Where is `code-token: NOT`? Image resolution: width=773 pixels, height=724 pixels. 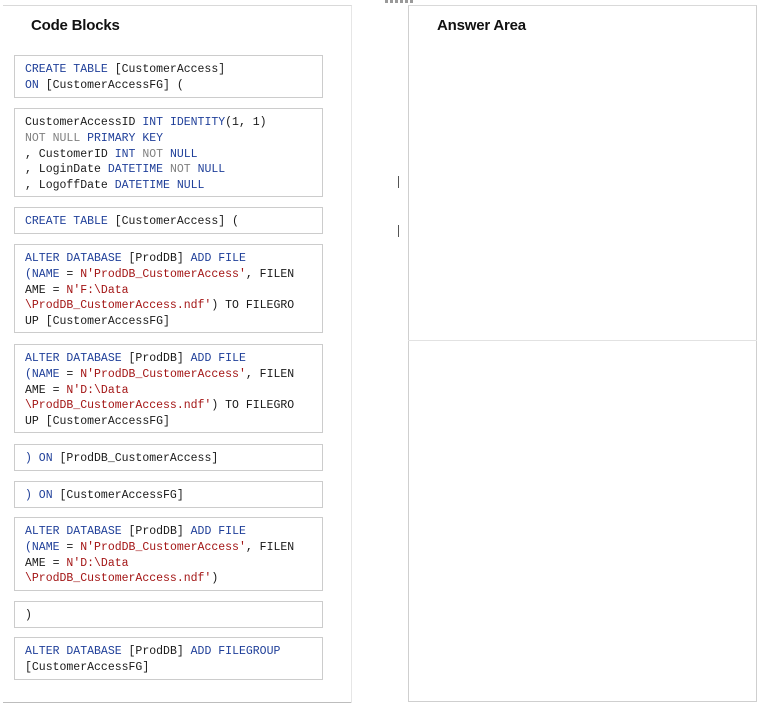
code-token: NOT is located at coordinates (183, 170).